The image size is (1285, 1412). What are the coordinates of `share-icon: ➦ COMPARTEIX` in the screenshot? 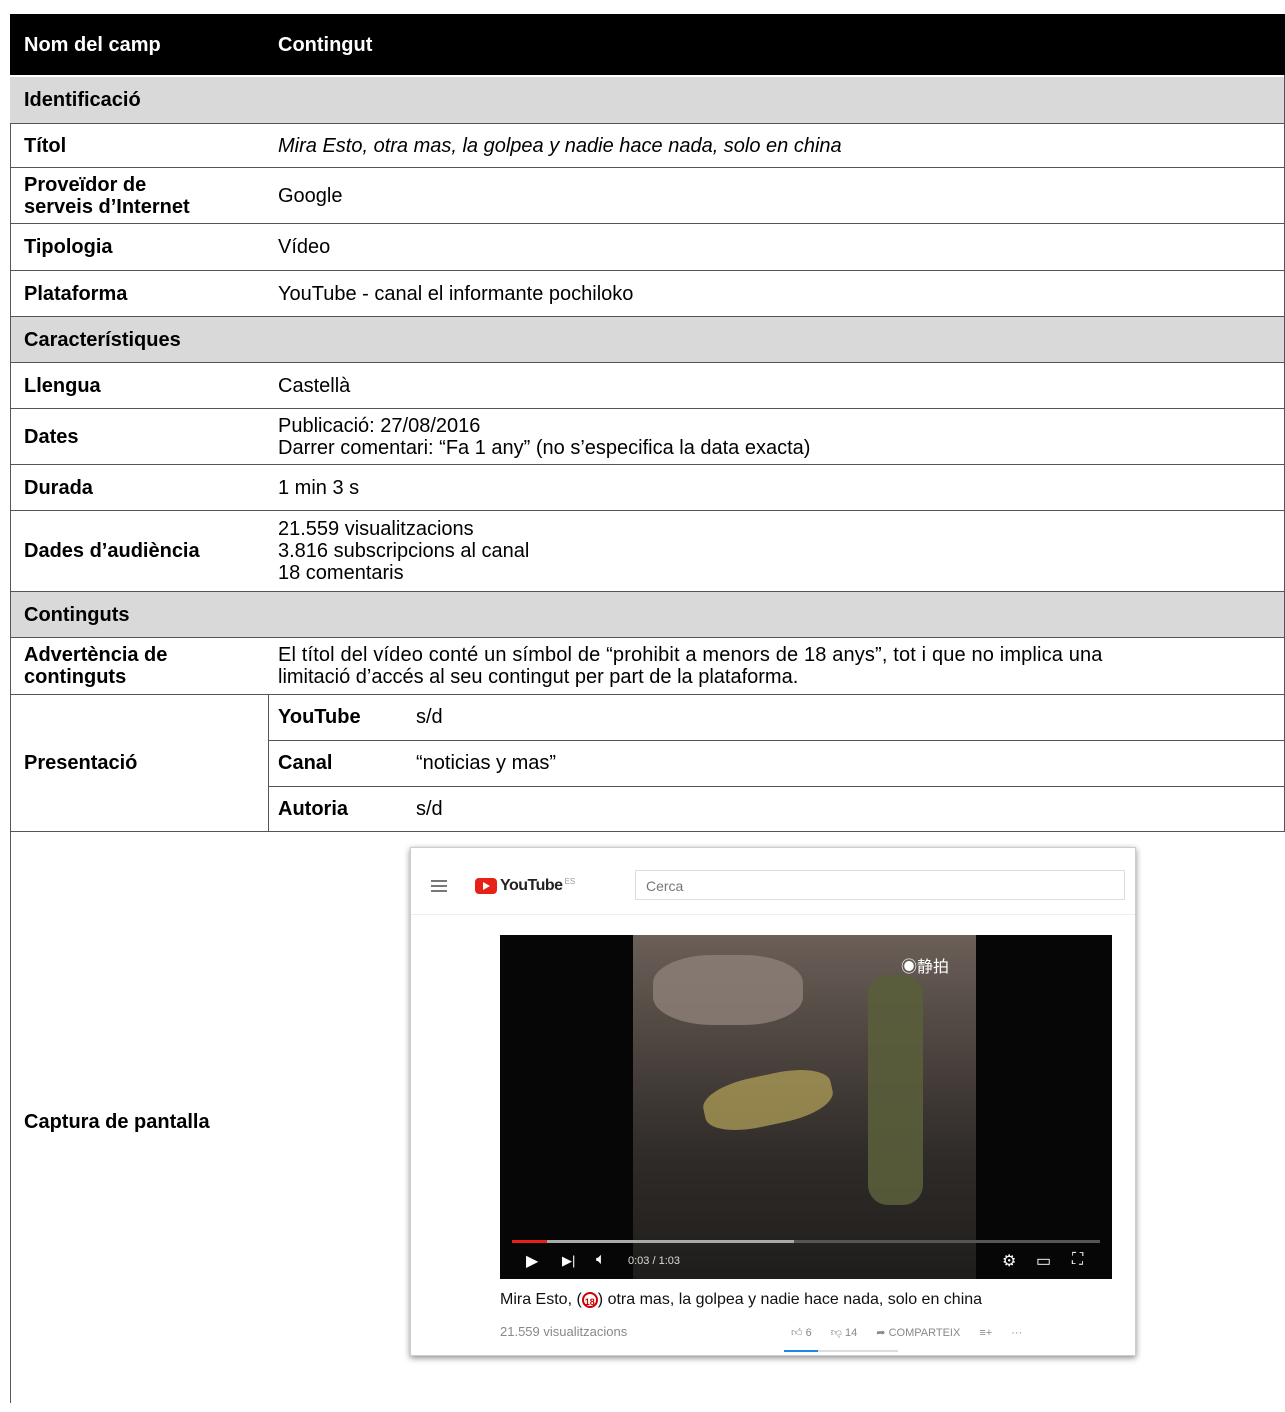 It's located at (918, 1333).